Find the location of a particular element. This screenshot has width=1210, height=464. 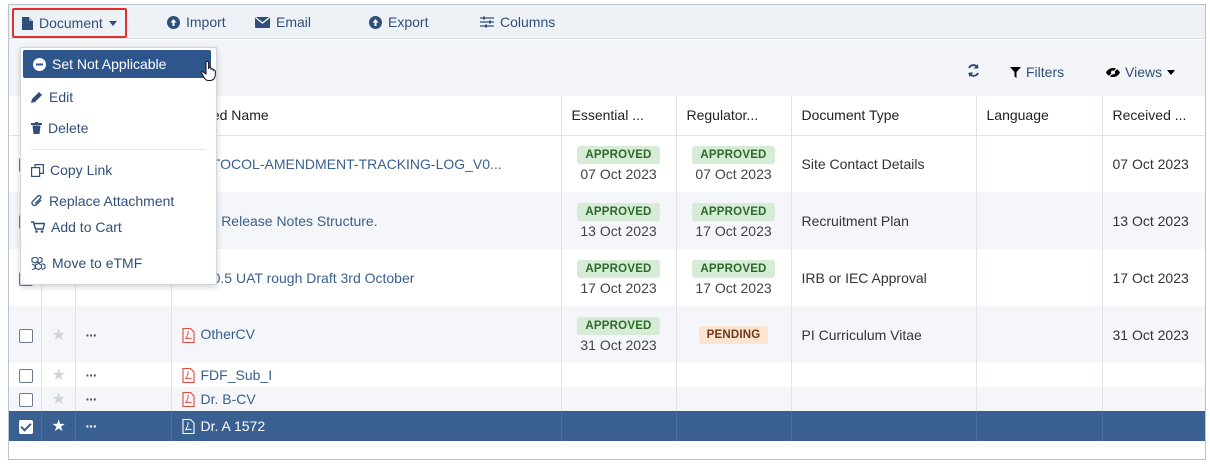

funnel-icon is located at coordinates (1015, 72).